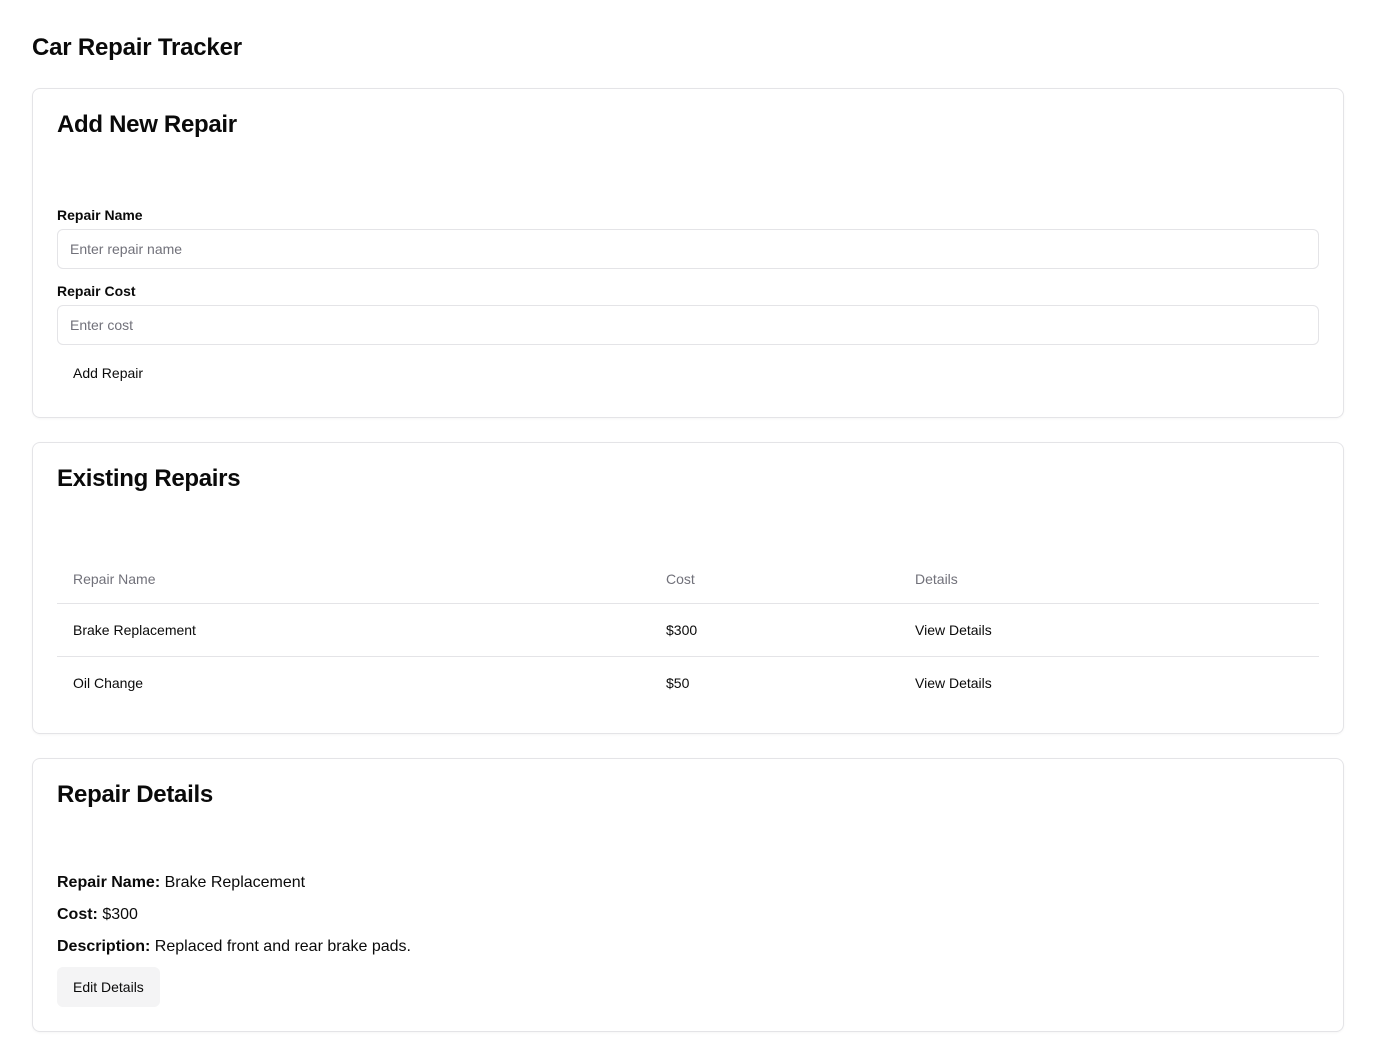  I want to click on repair-details-title: Repair Details, so click(135, 794).